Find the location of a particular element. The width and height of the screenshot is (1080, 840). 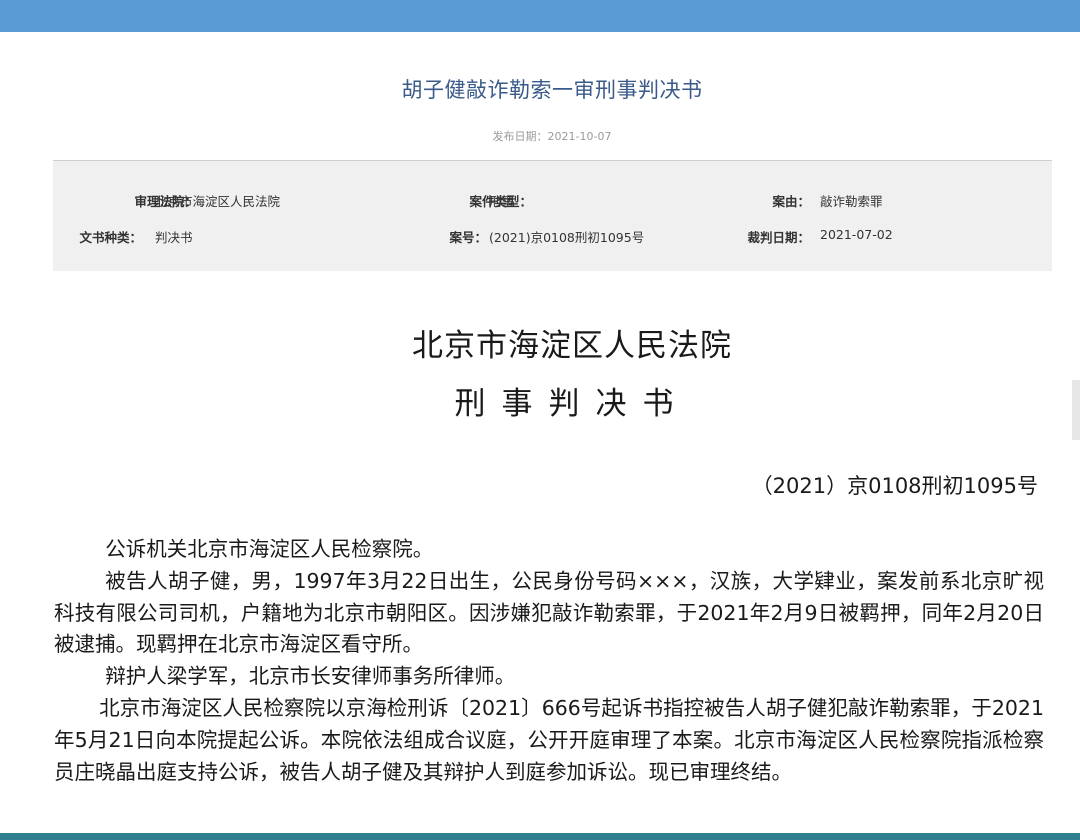

scrollbar-thumb is located at coordinates (1076, 410).